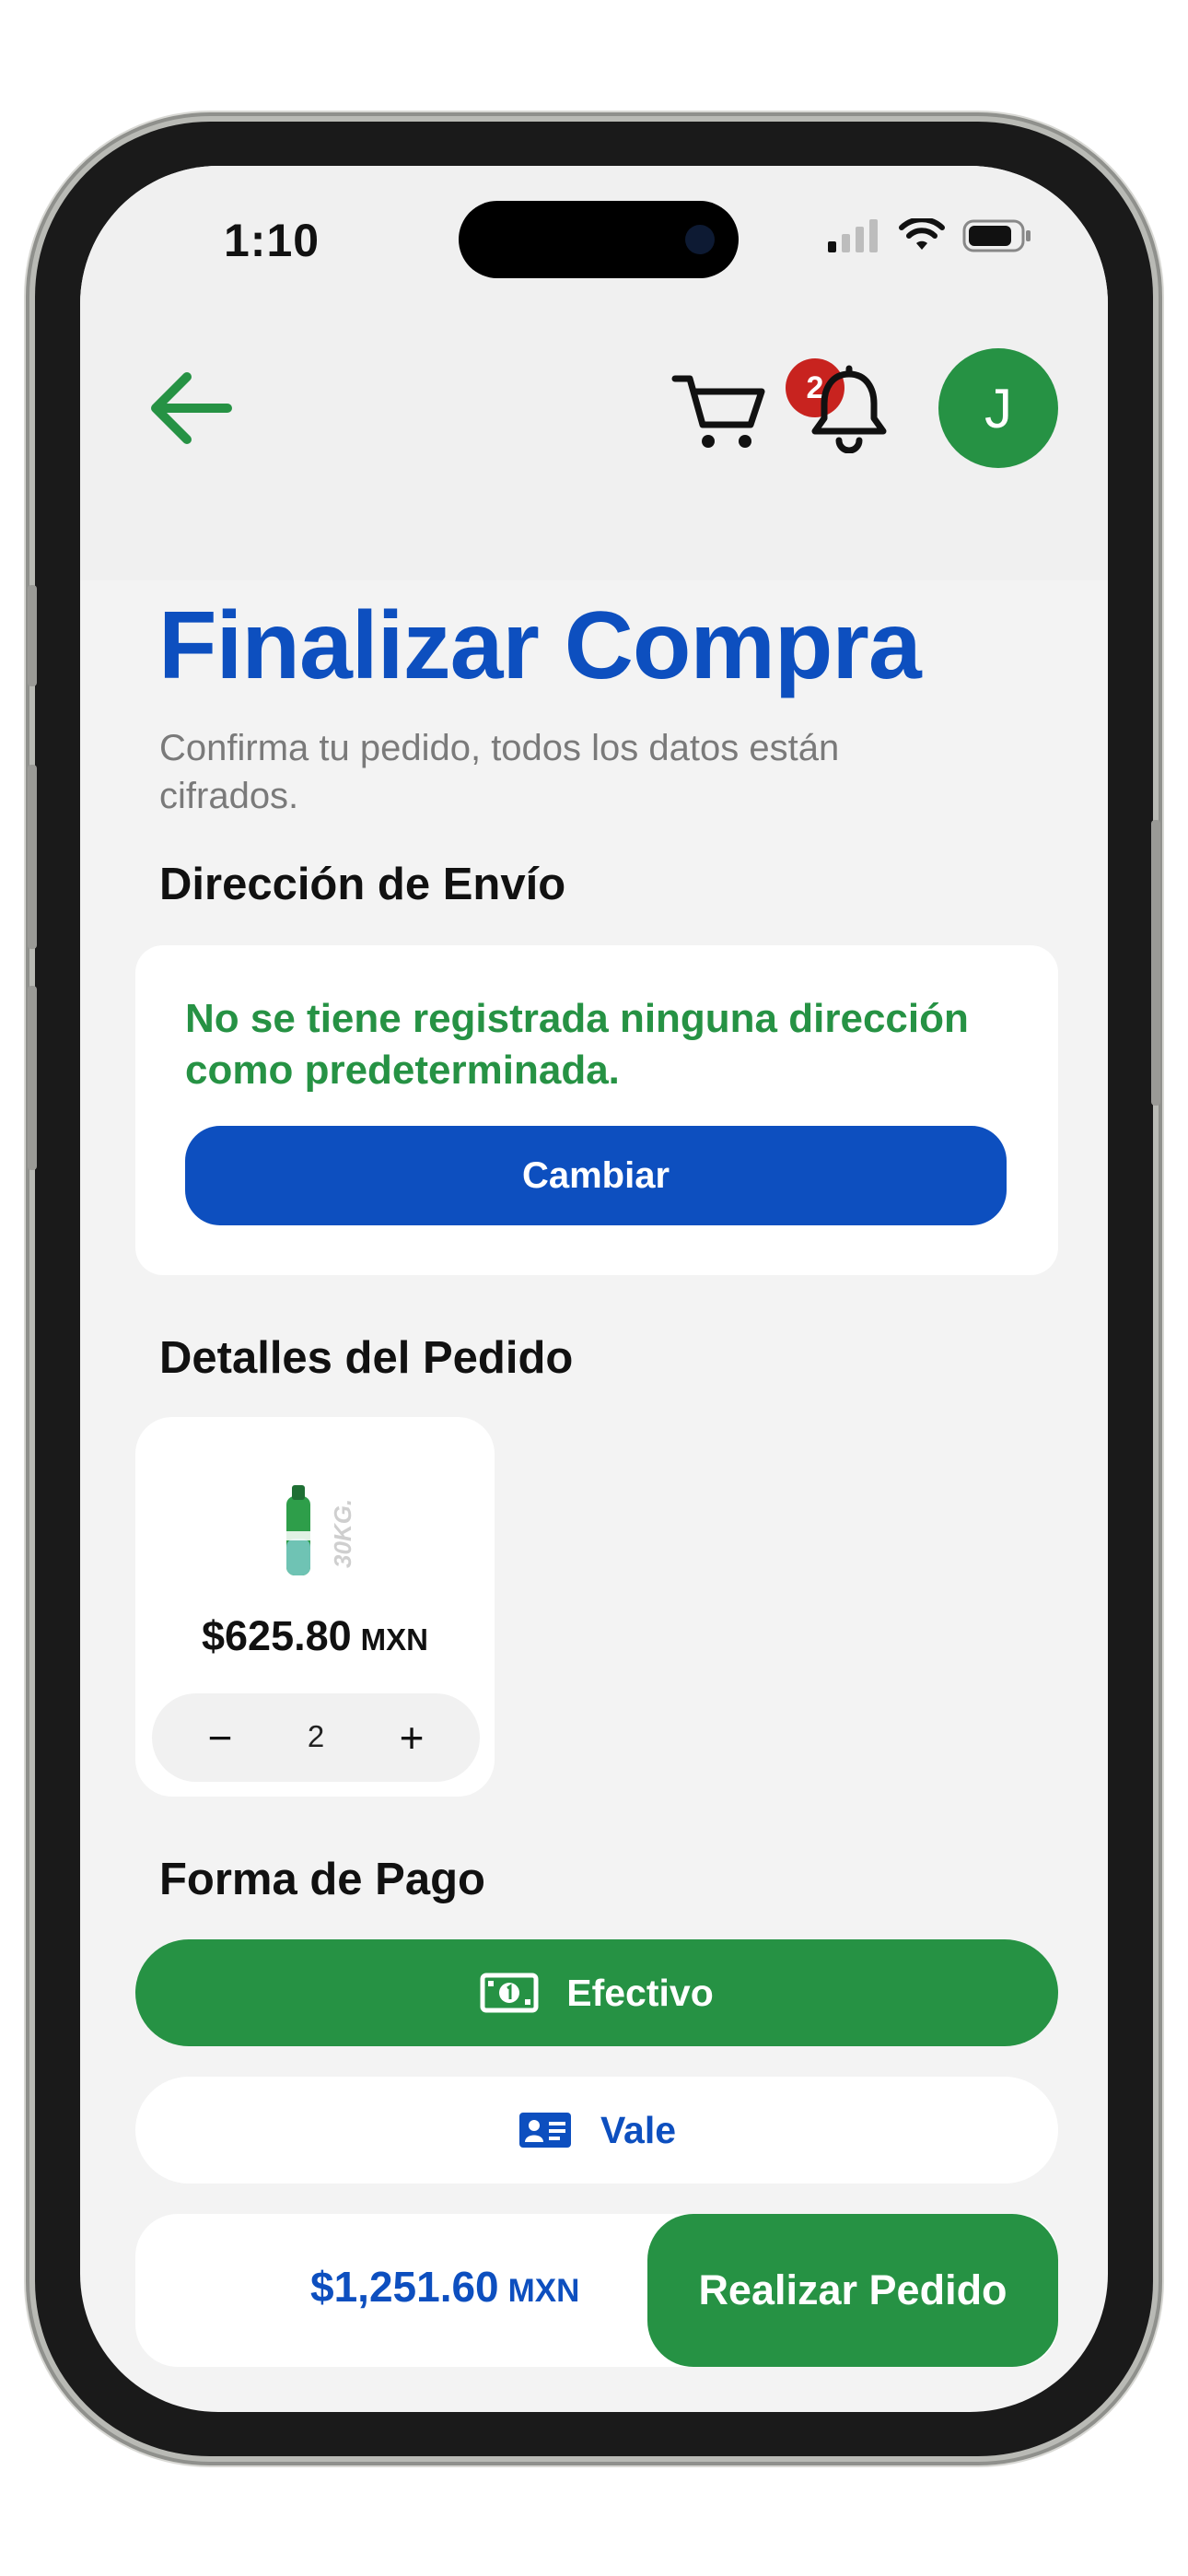  What do you see at coordinates (316, 1737) in the screenshot?
I see `quantity-stepper: − 2 +` at bounding box center [316, 1737].